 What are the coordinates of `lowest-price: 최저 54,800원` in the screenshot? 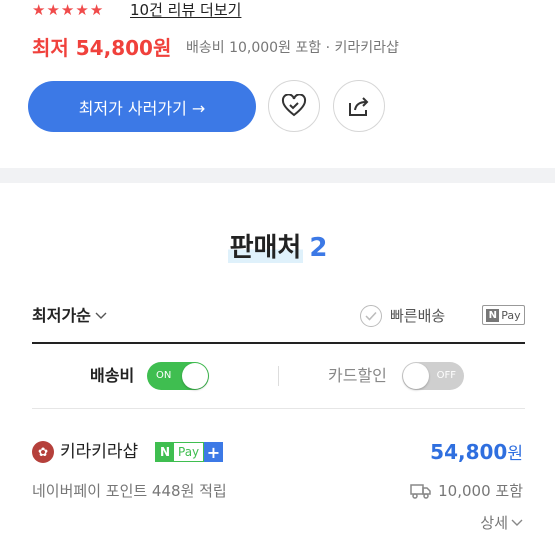 It's located at (102, 48).